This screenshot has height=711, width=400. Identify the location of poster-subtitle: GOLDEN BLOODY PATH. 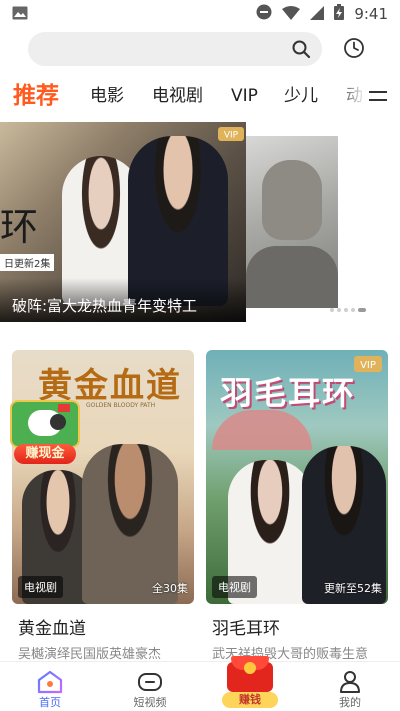
(121, 405).